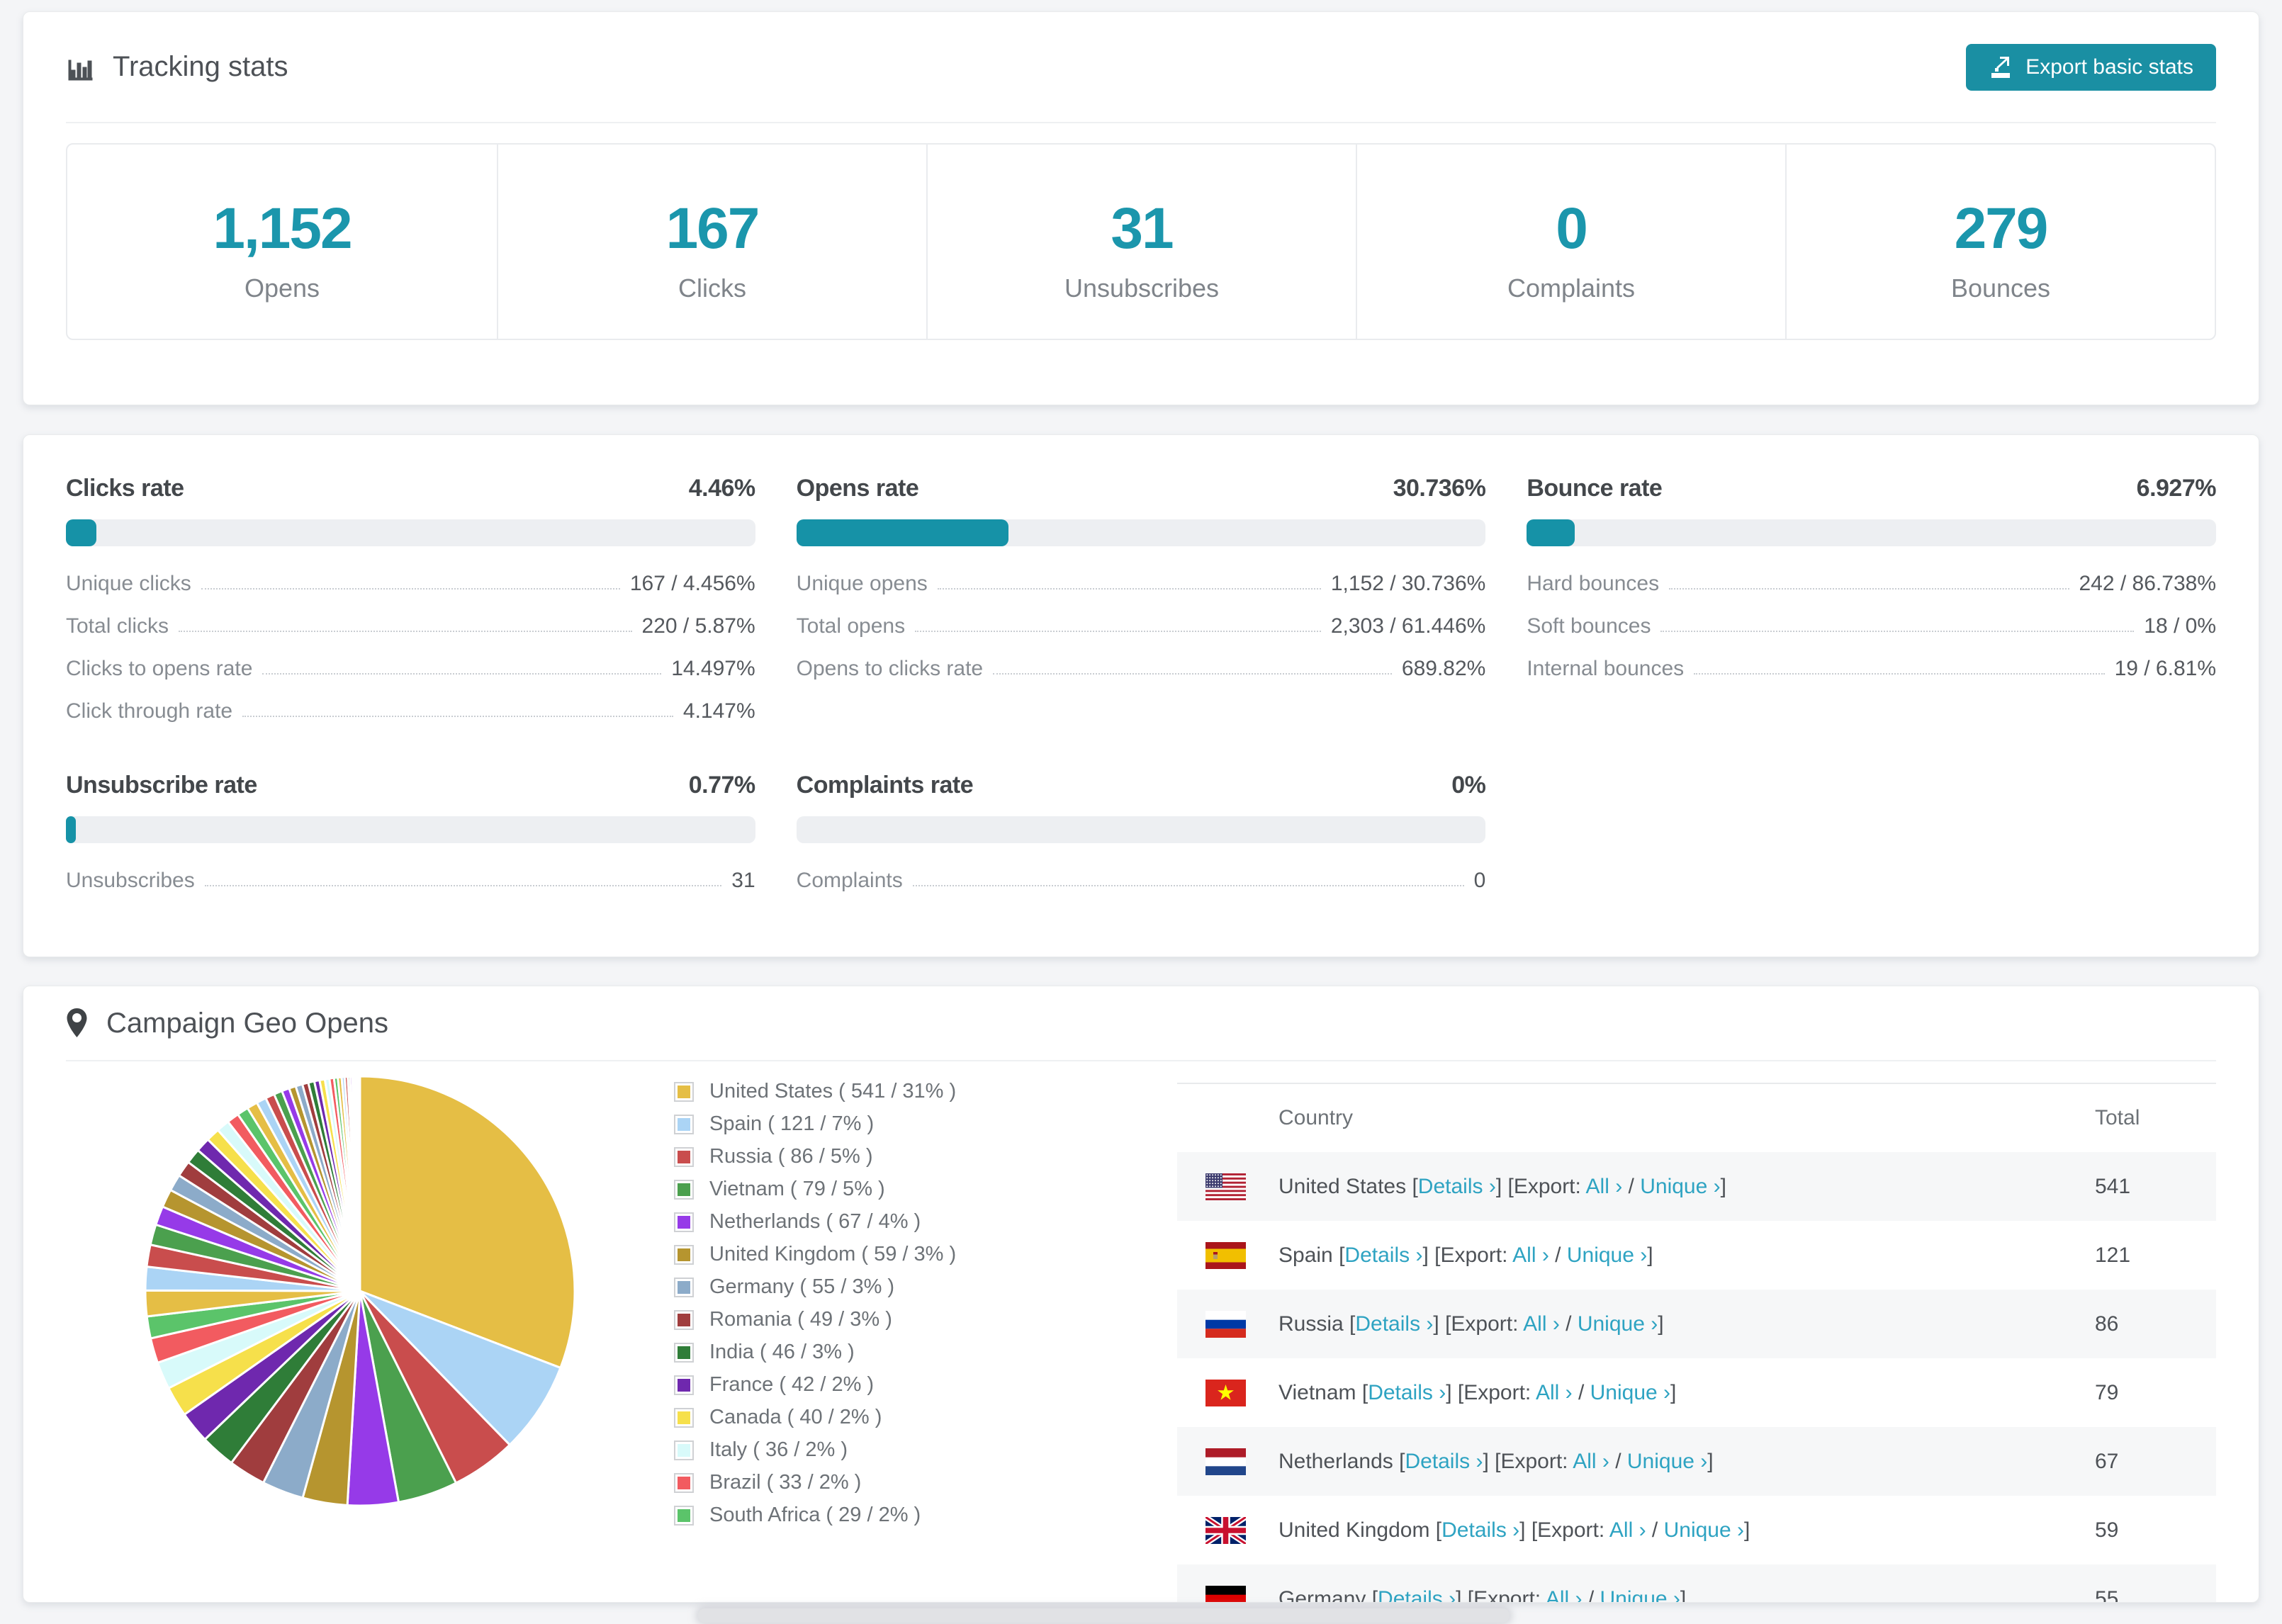 The width and height of the screenshot is (2282, 1624). I want to click on legend-item-vietnam: Vietnam ( 79 / 5% ), so click(901, 1190).